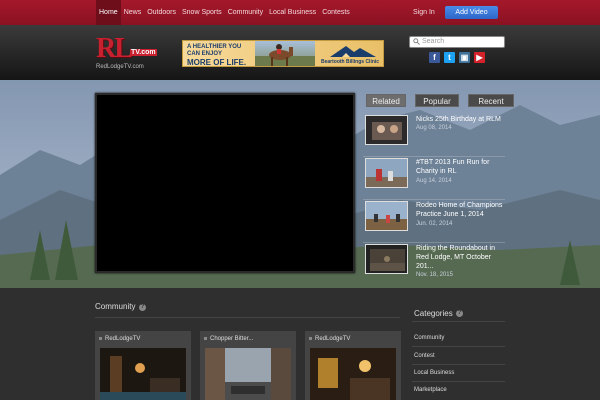 Image resolution: width=600 pixels, height=400 pixels. Describe the element at coordinates (433, 313) in the screenshot. I see `categories-heading: Categories` at that location.